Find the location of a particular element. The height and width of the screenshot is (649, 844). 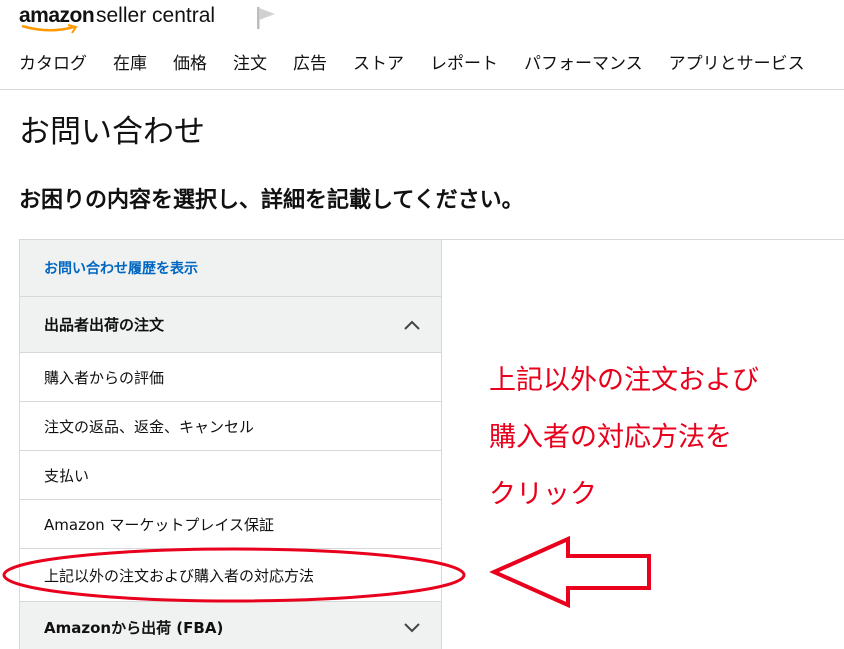

list-item-a-to-z-guarantee: Amazon マーケットプレイス保証 is located at coordinates (230, 524).